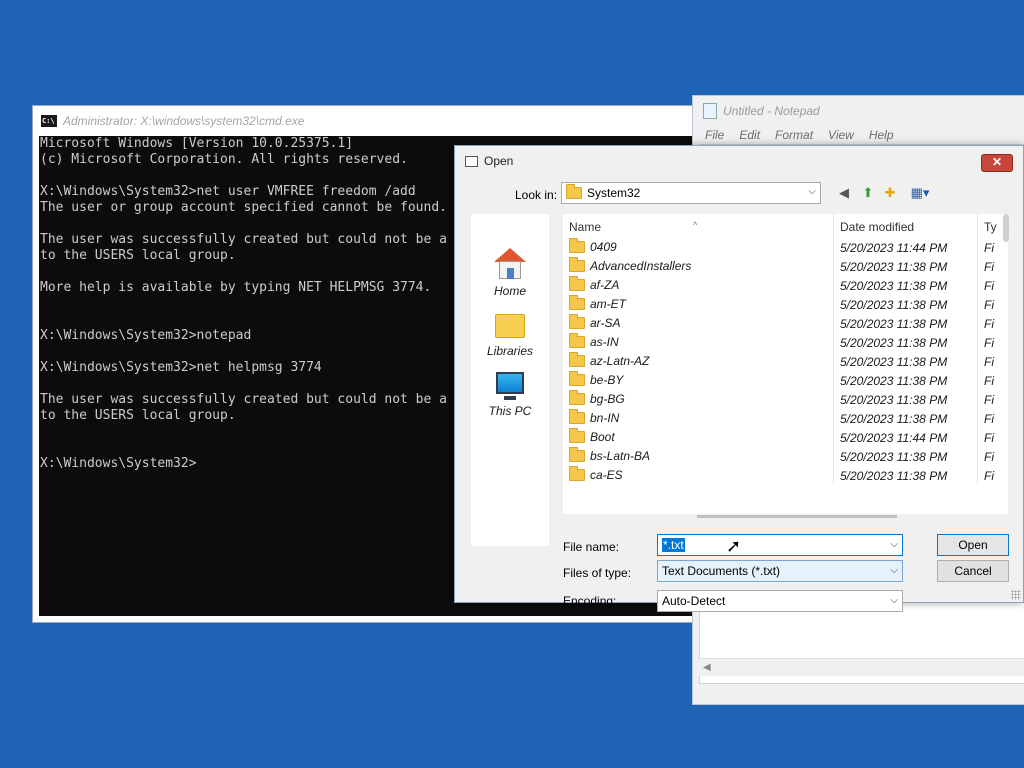 The height and width of the screenshot is (768, 1024). I want to click on file-name-cell: be-BY, so click(596, 379).